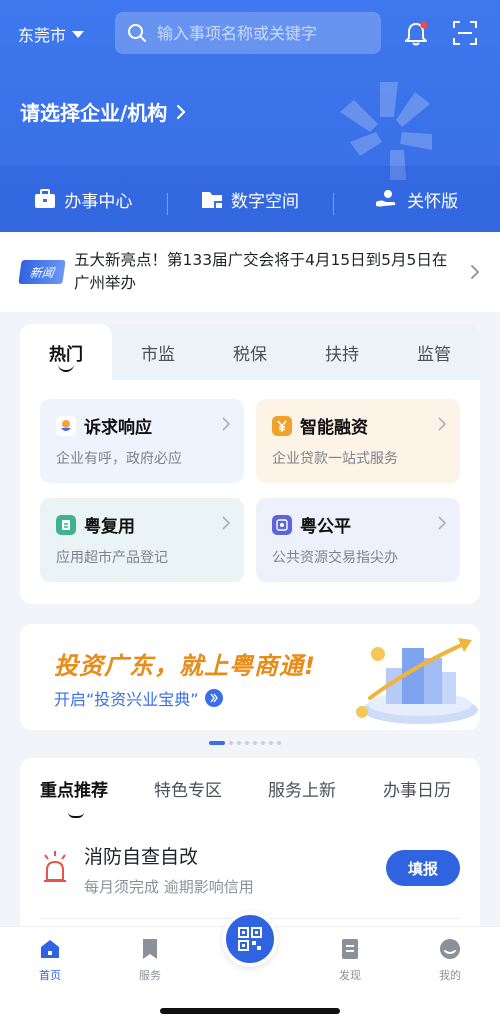  I want to click on news-text: 五大新亮点！第133届广交会将于4月15日到5月5日在广州举办, so click(261, 271).